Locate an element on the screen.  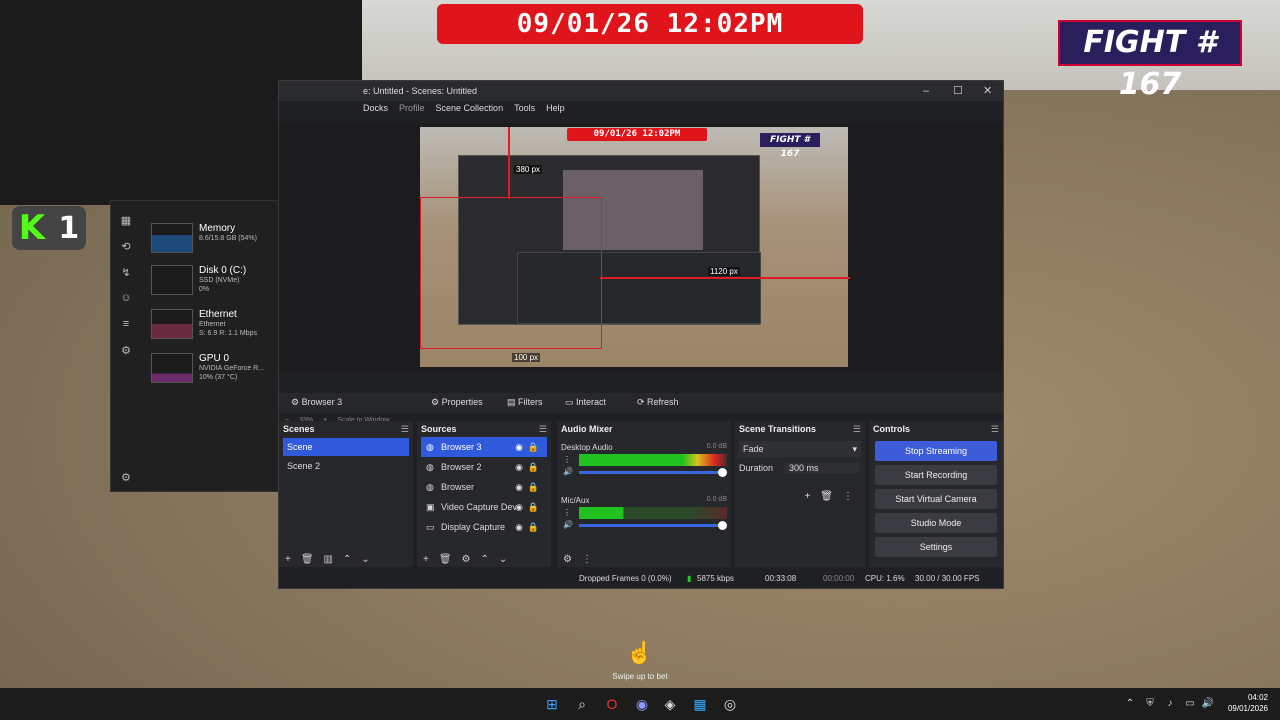
dropped-frames: Dropped Frames 0 (0.0%) is located at coordinates (625, 578).